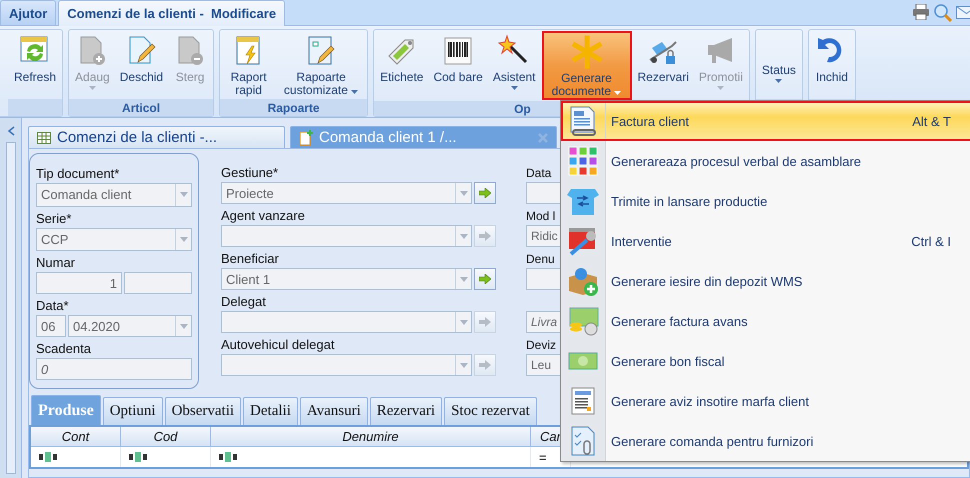 The height and width of the screenshot is (478, 970). Describe the element at coordinates (141, 107) in the screenshot. I see `group-label: Articol` at that location.